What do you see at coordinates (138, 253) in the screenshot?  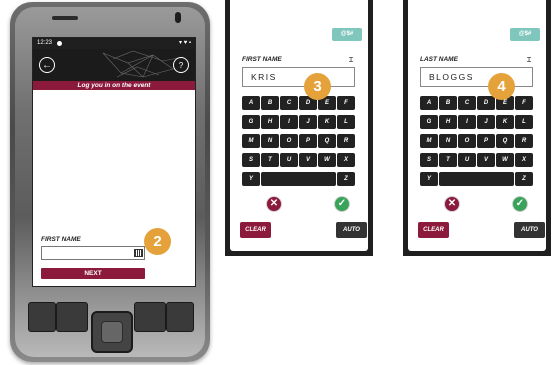 I see `keyboard-icon` at bounding box center [138, 253].